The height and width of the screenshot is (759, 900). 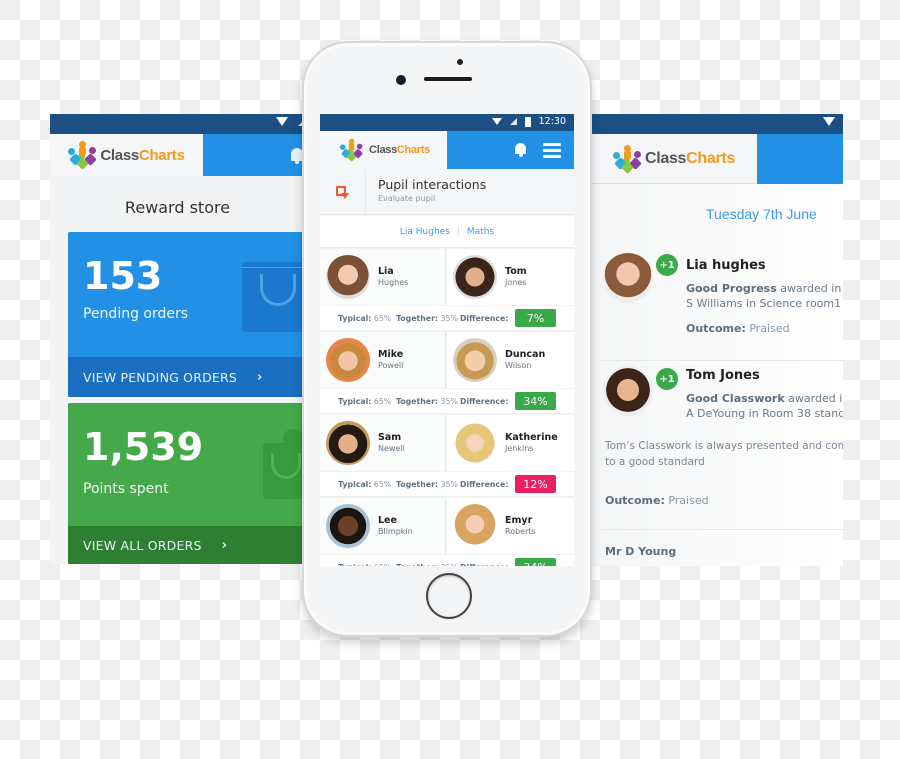 I want to click on pupil-card: Tom Jones, so click(x=510, y=277).